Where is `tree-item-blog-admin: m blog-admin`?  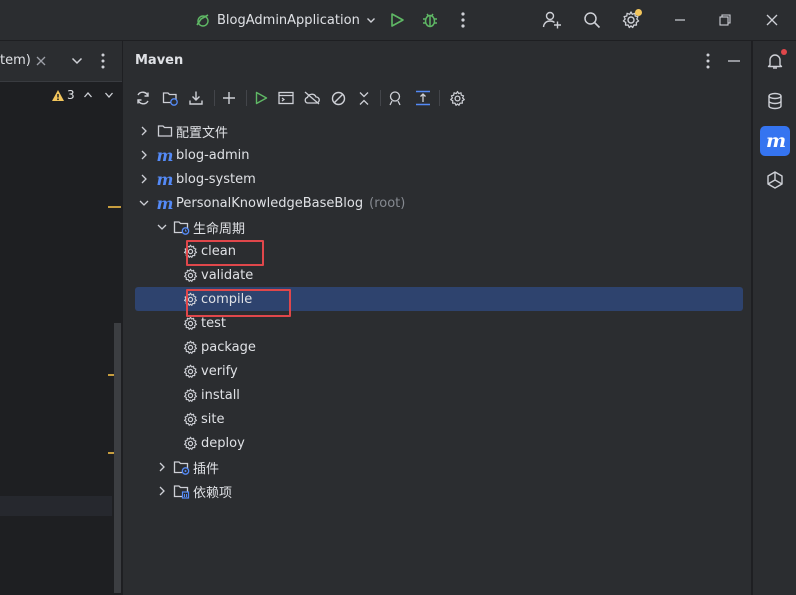
tree-item-blog-admin: m blog-admin is located at coordinates (439, 155).